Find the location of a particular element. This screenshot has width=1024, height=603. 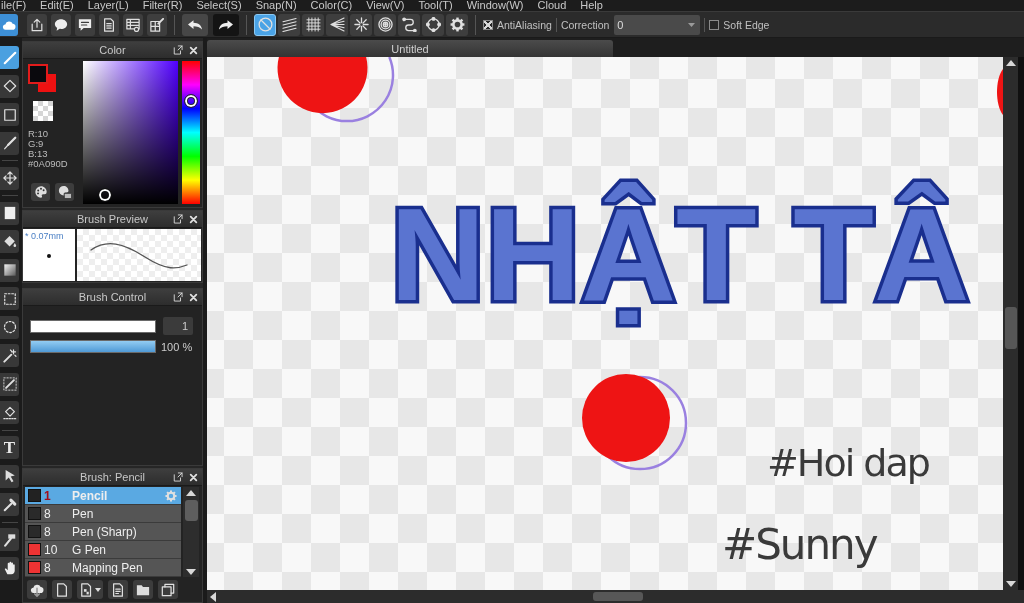

snap-off-button is located at coordinates (265, 24).